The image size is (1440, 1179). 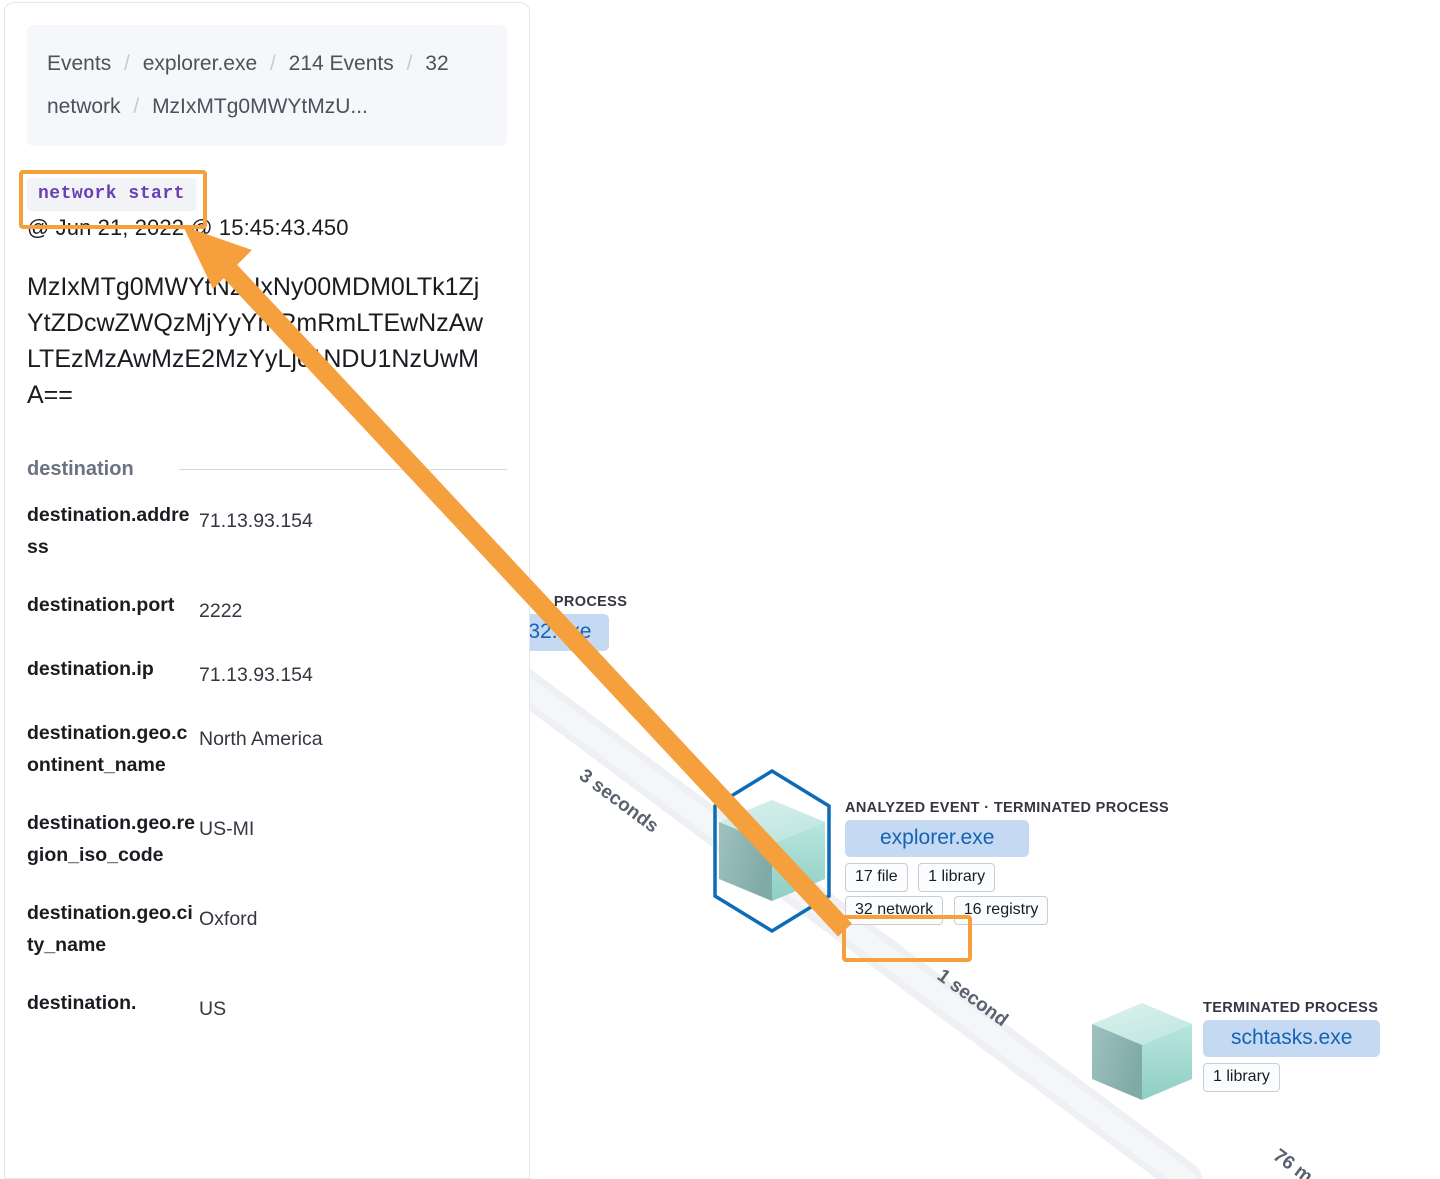 I want to click on breadcrumb-item-events: Events, so click(x=79, y=63).